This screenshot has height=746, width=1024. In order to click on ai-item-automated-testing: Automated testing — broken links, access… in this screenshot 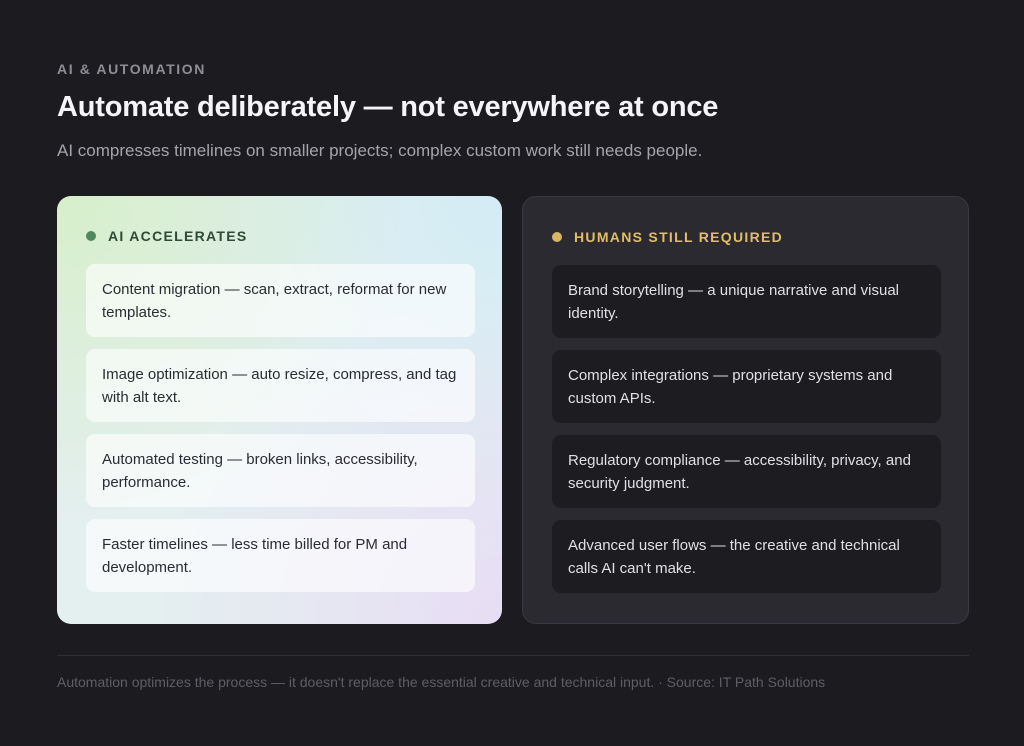, I will do `click(280, 470)`.